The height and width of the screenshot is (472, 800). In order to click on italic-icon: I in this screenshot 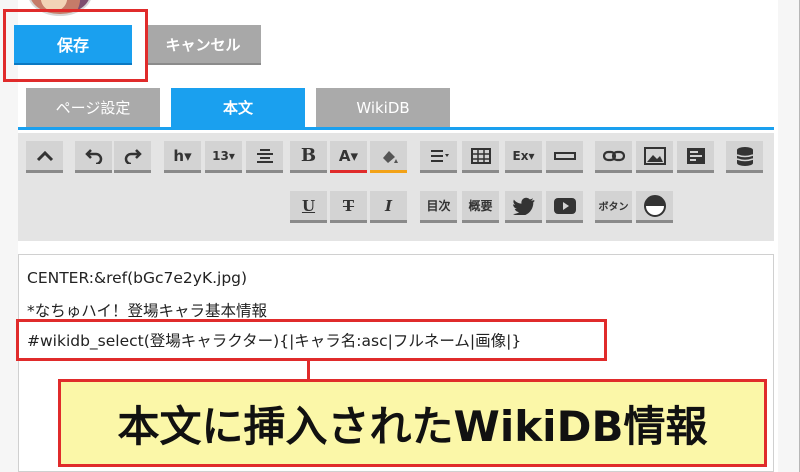, I will do `click(388, 207)`.